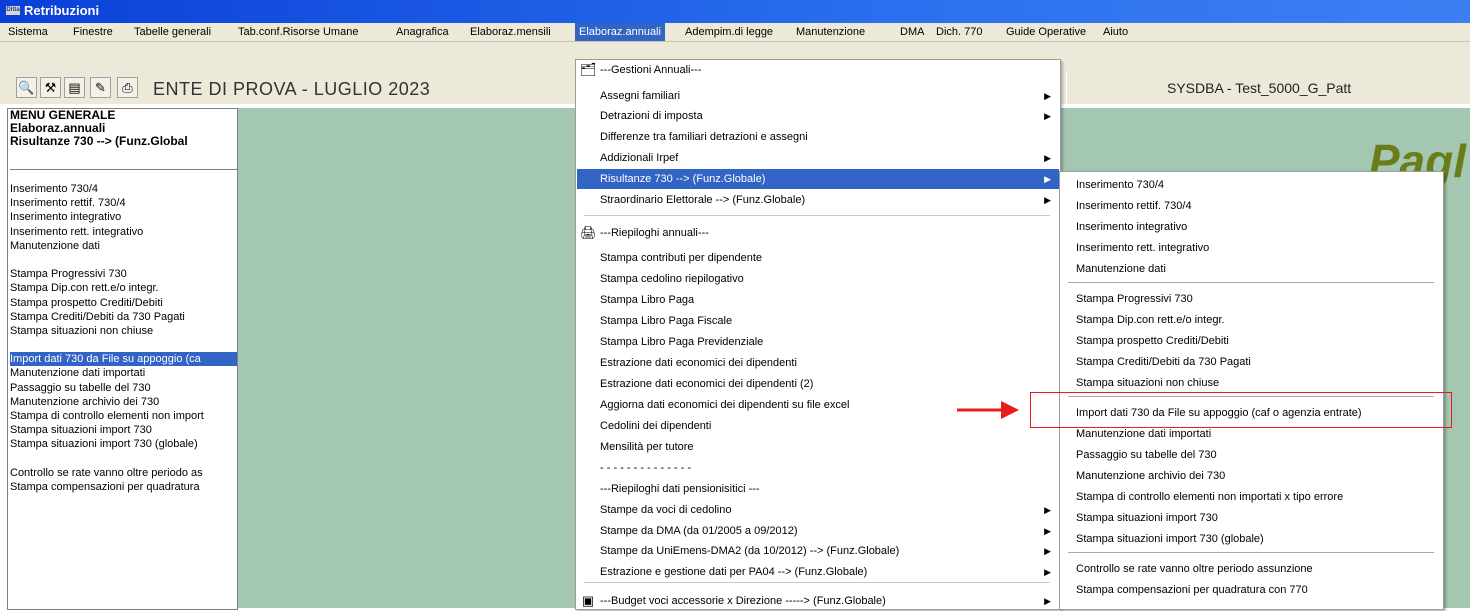 The width and height of the screenshot is (1470, 611). What do you see at coordinates (912, 32) in the screenshot?
I see `menu-dma: DMA` at bounding box center [912, 32].